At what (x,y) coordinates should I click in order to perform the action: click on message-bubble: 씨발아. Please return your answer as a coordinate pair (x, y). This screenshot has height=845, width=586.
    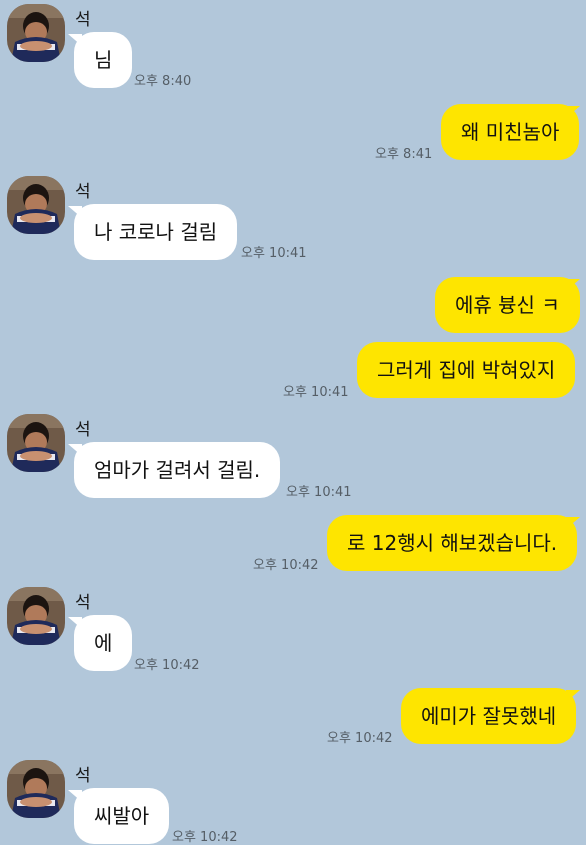
    Looking at the image, I should click on (122, 816).